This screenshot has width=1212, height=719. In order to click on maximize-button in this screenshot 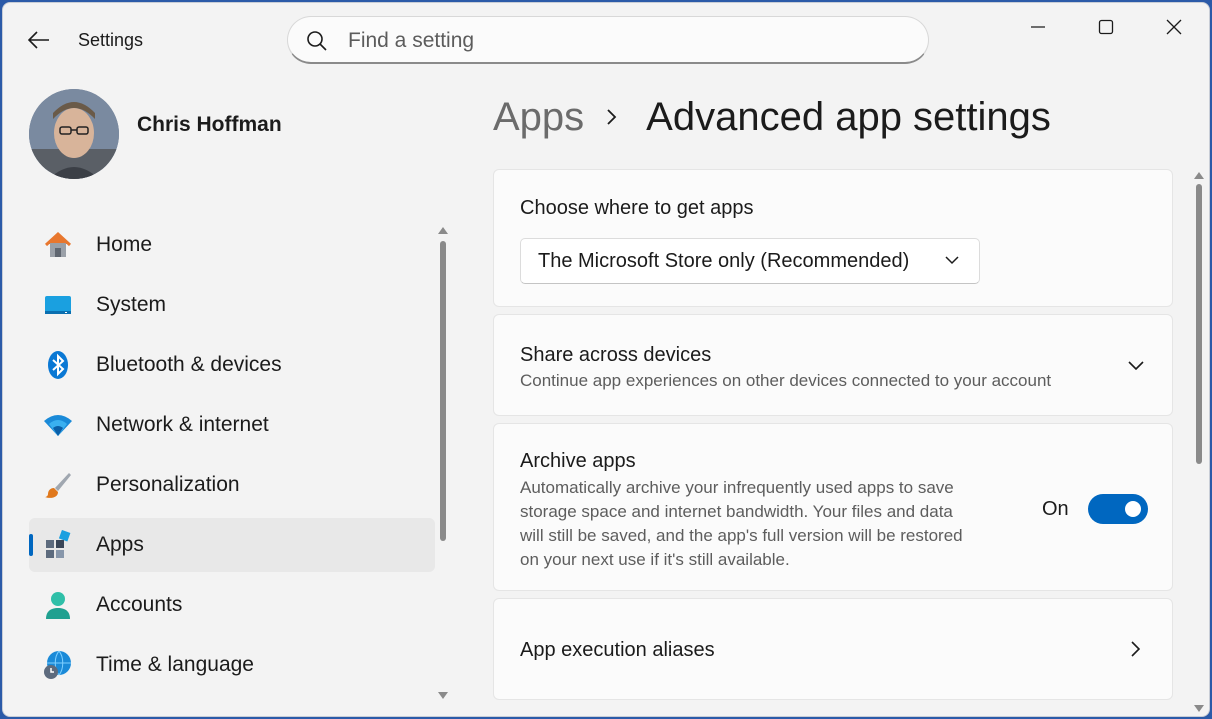, I will do `click(1106, 27)`.